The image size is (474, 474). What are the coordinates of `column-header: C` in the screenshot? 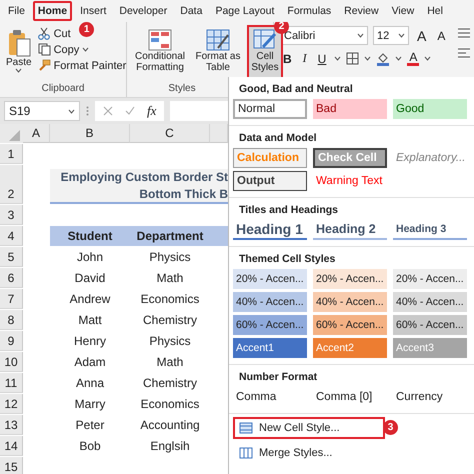 It's located at (170, 133).